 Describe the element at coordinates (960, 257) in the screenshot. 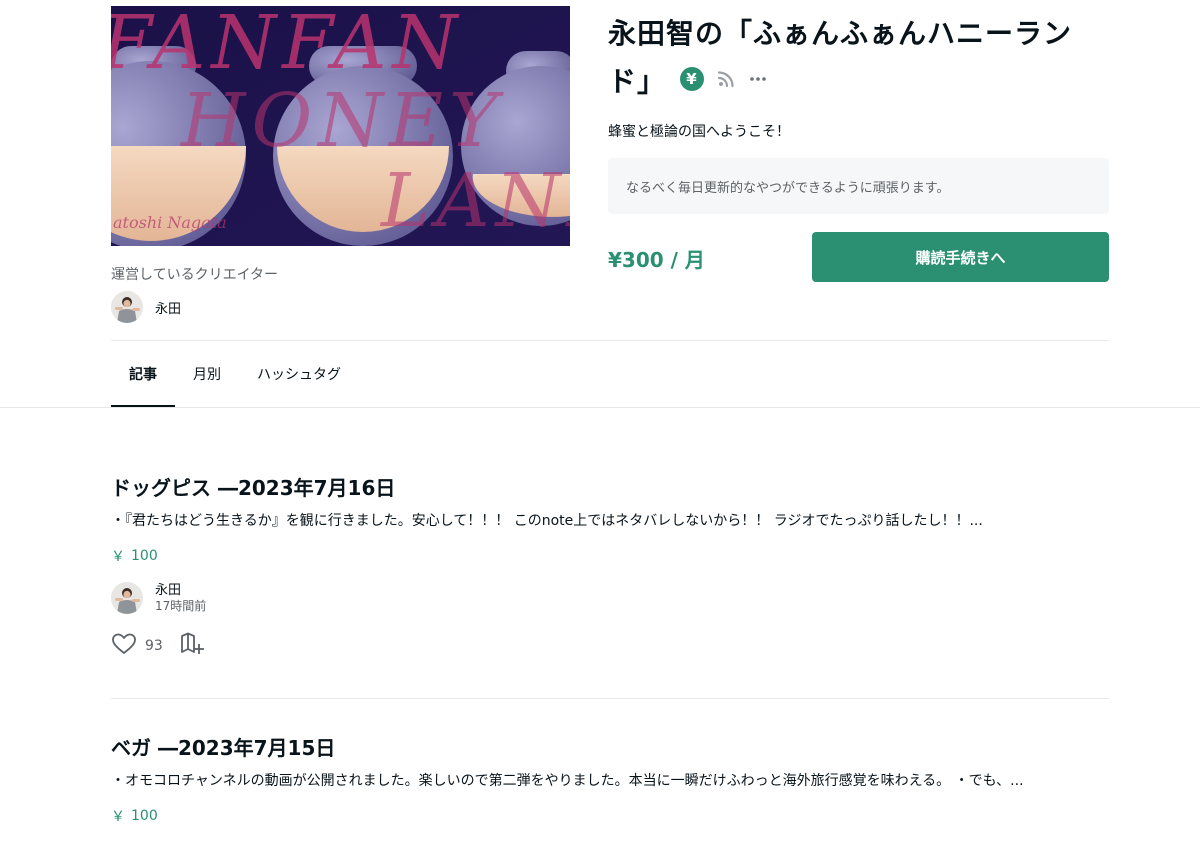

I see `subscribe-button: 購読手続きへ` at that location.